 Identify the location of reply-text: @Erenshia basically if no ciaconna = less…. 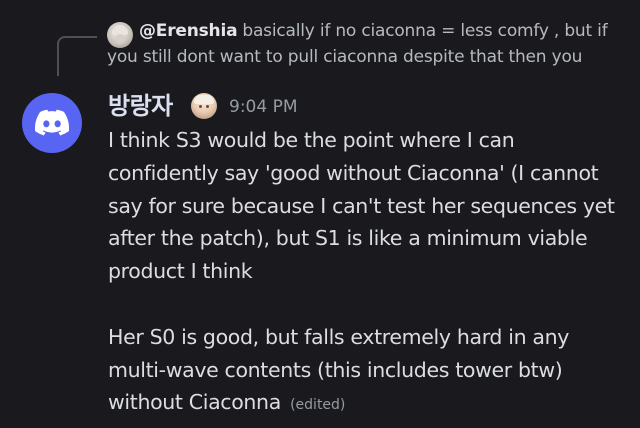
(368, 44).